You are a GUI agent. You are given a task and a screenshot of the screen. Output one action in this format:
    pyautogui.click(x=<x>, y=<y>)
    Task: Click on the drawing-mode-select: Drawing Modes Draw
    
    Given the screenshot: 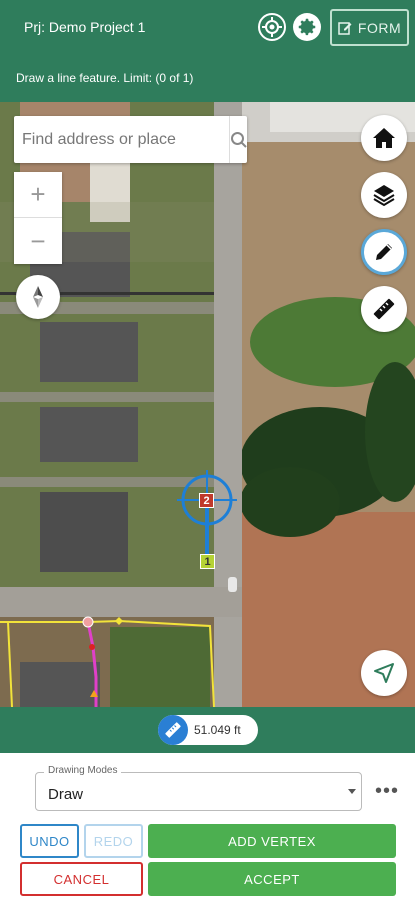 What is the action you would take?
    pyautogui.click(x=198, y=788)
    